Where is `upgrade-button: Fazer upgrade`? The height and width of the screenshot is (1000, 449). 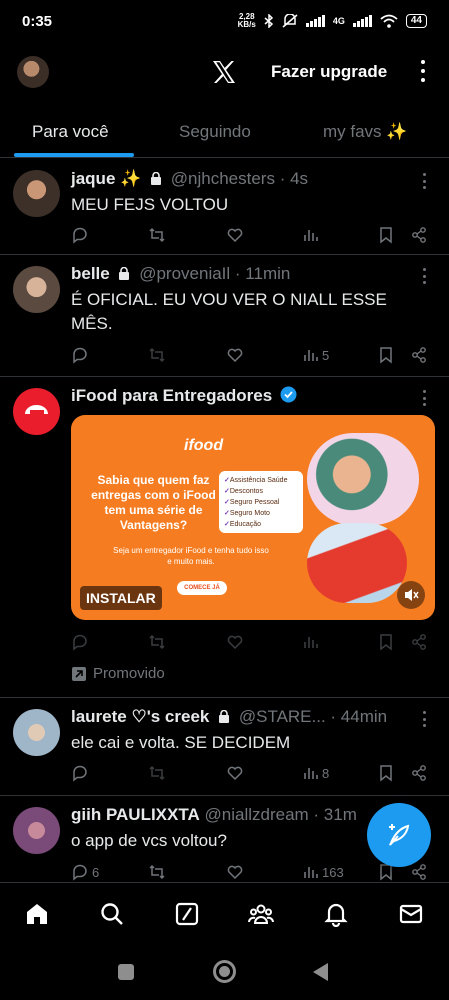 upgrade-button: Fazer upgrade is located at coordinates (329, 72).